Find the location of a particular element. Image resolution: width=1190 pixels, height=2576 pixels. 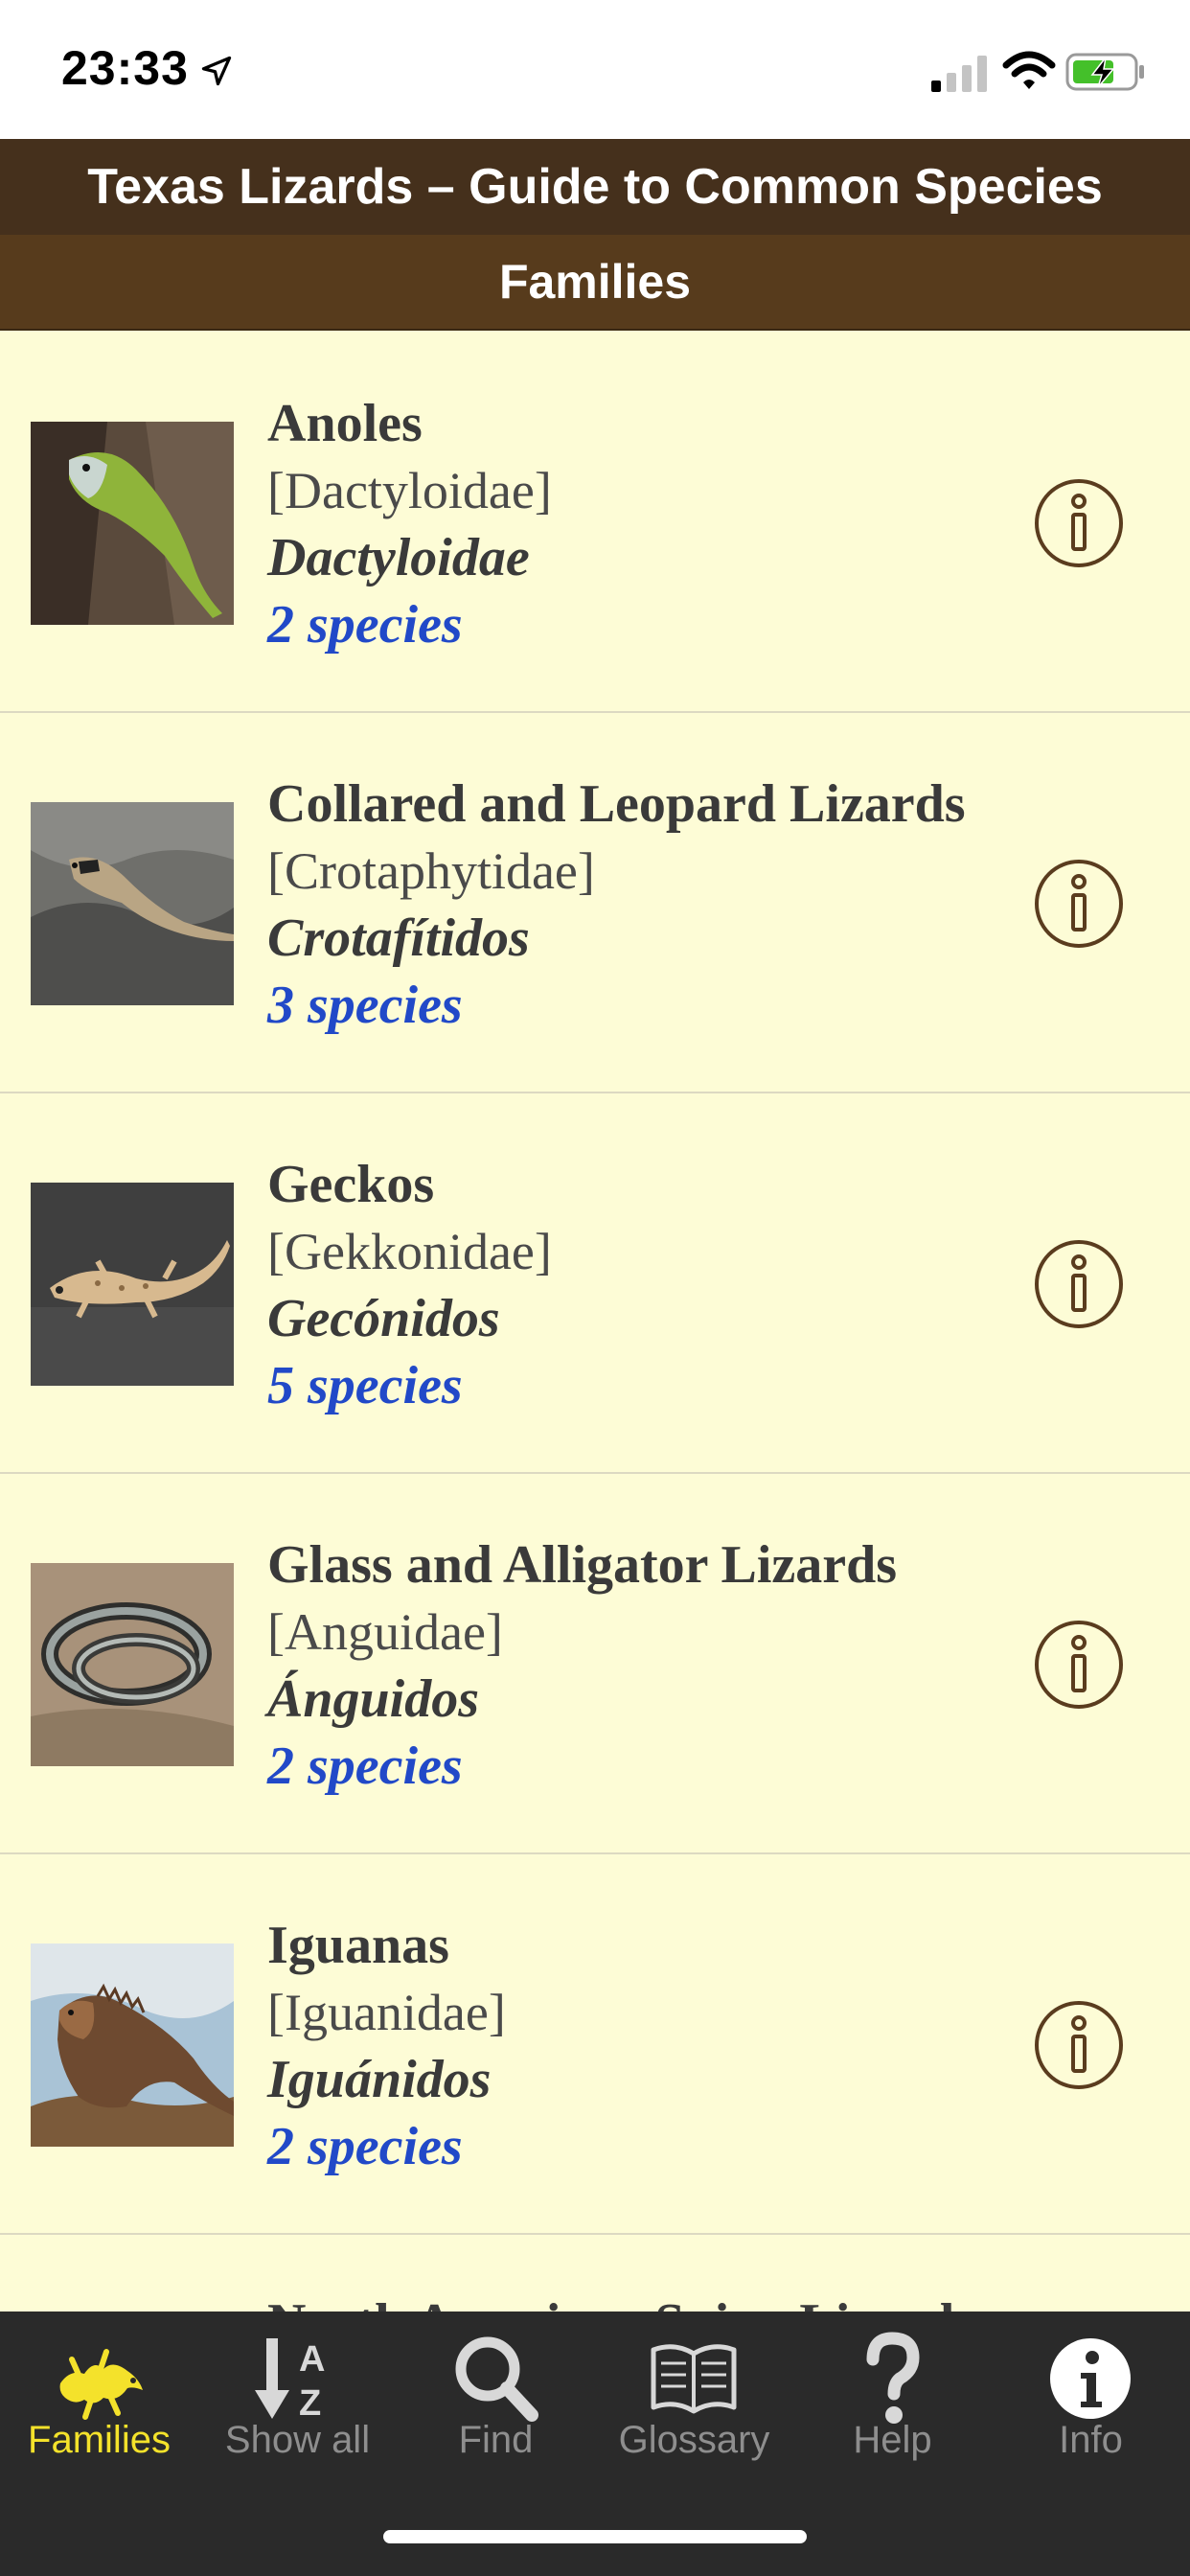

scientific-name: [Dactyloidae] is located at coordinates (410, 490).